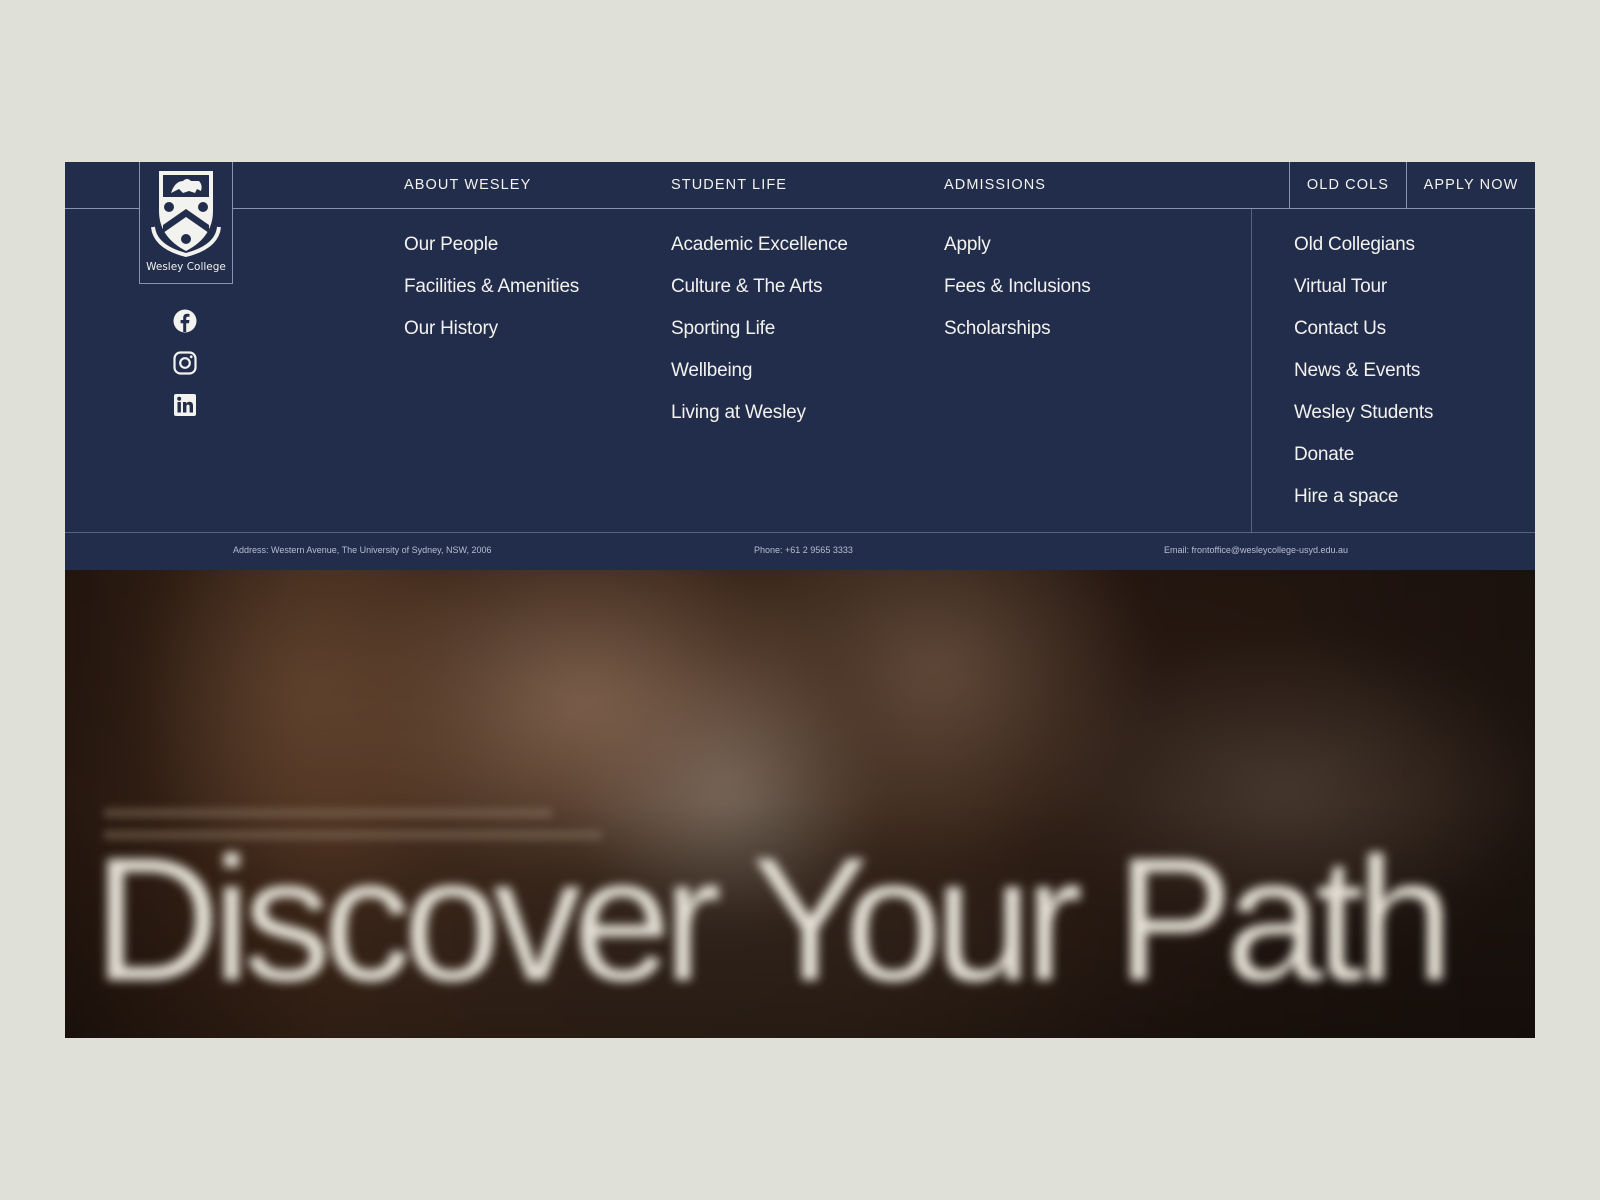  What do you see at coordinates (1363, 335) in the screenshot?
I see `menu-item-contact-us: Contact Us` at bounding box center [1363, 335].